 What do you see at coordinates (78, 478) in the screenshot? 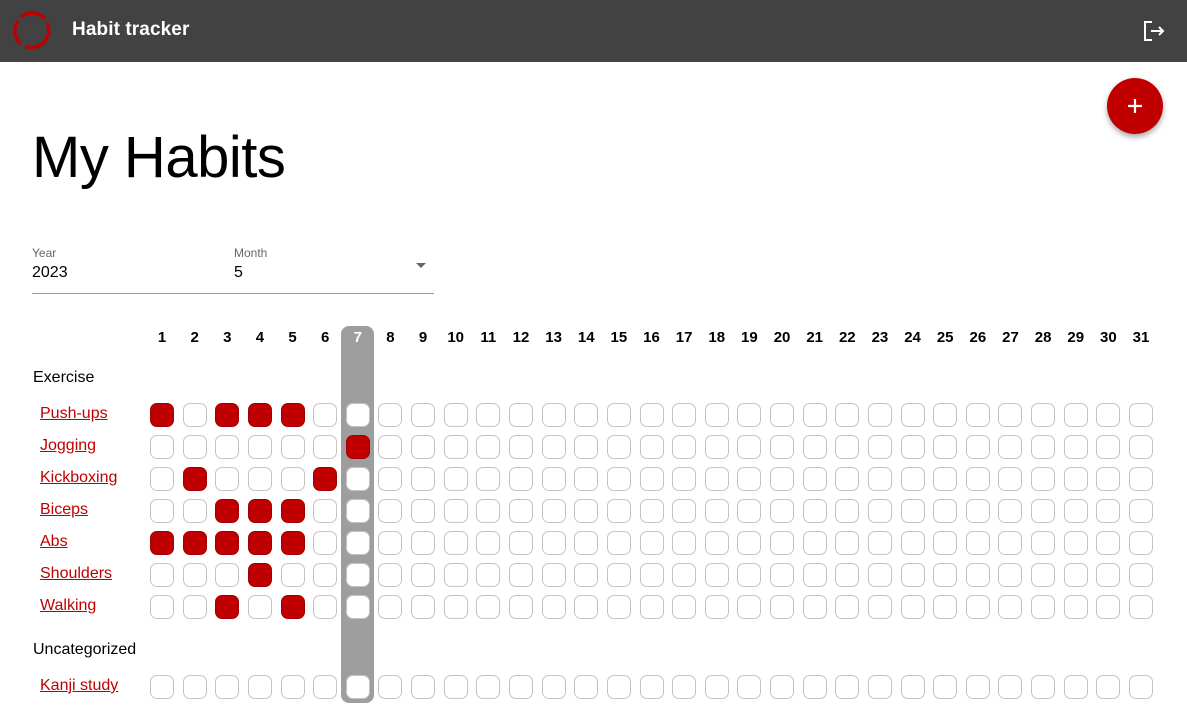
I see `habit-link: Kickboxing` at bounding box center [78, 478].